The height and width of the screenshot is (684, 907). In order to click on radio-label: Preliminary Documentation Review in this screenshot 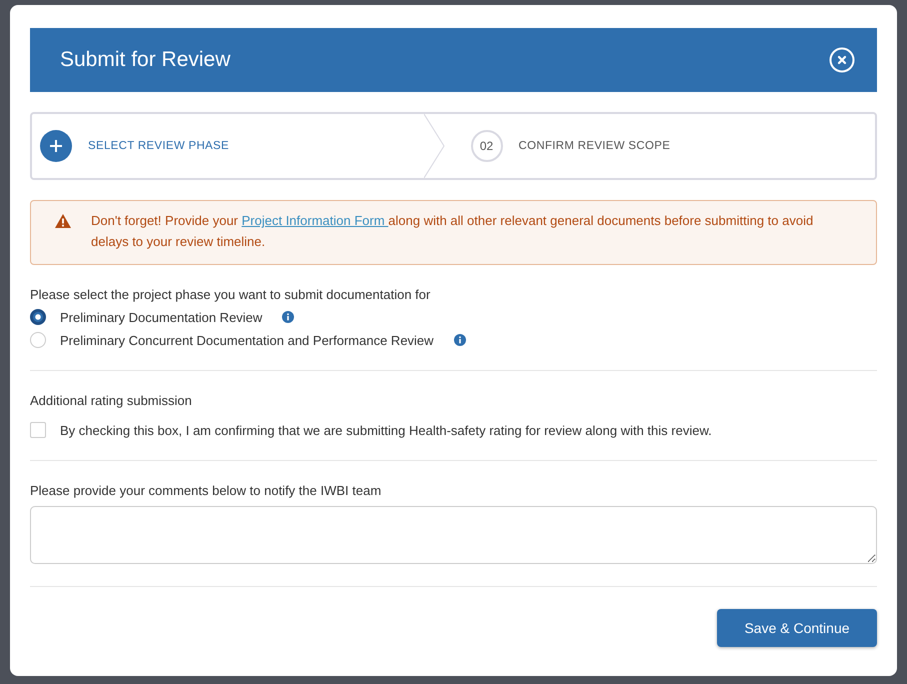, I will do `click(161, 317)`.